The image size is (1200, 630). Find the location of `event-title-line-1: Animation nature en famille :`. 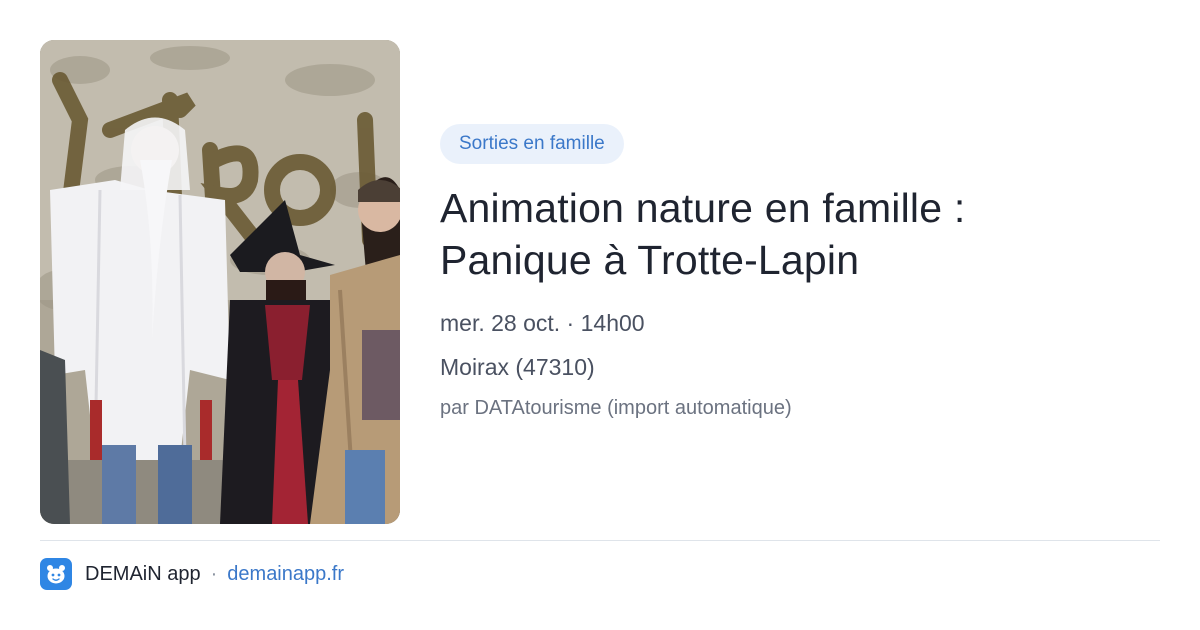

event-title-line-1: Animation nature en famille : is located at coordinates (703, 208).